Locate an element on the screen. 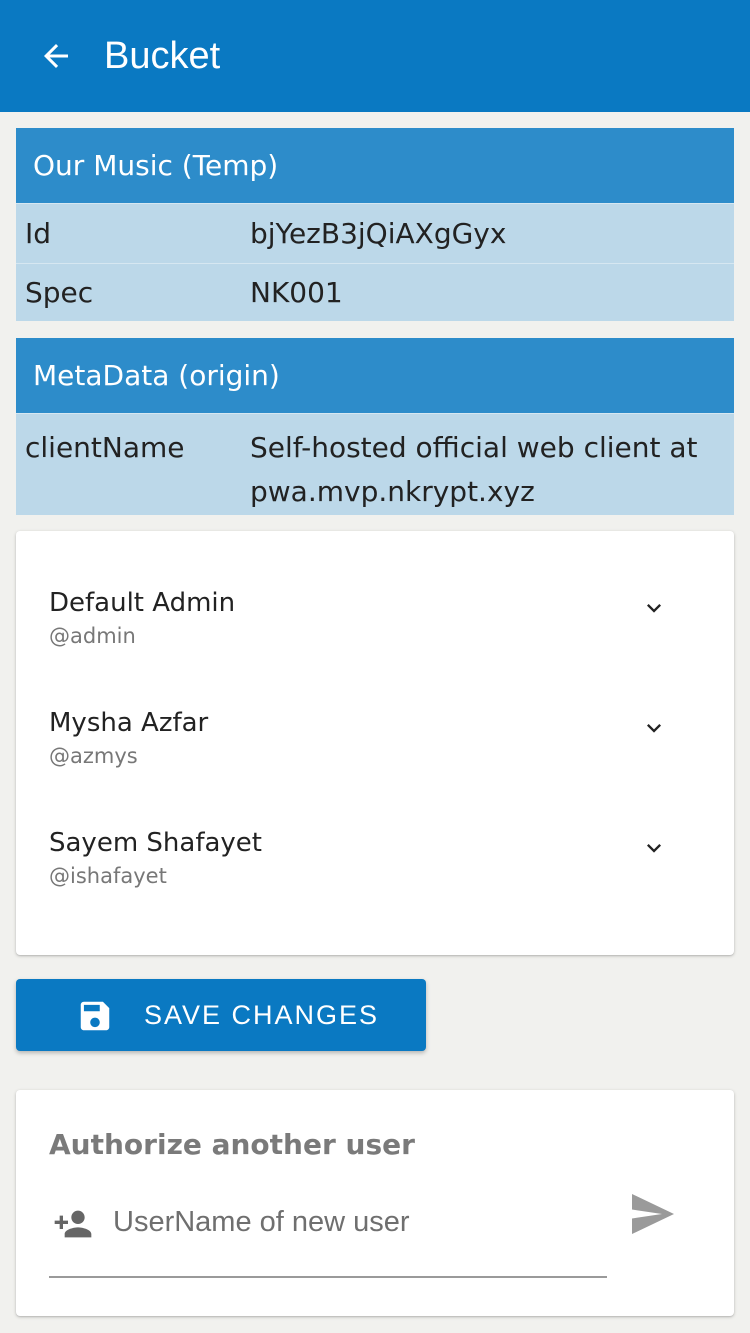 The height and width of the screenshot is (1333, 750). floppy-disk-icon is located at coordinates (95, 1016).